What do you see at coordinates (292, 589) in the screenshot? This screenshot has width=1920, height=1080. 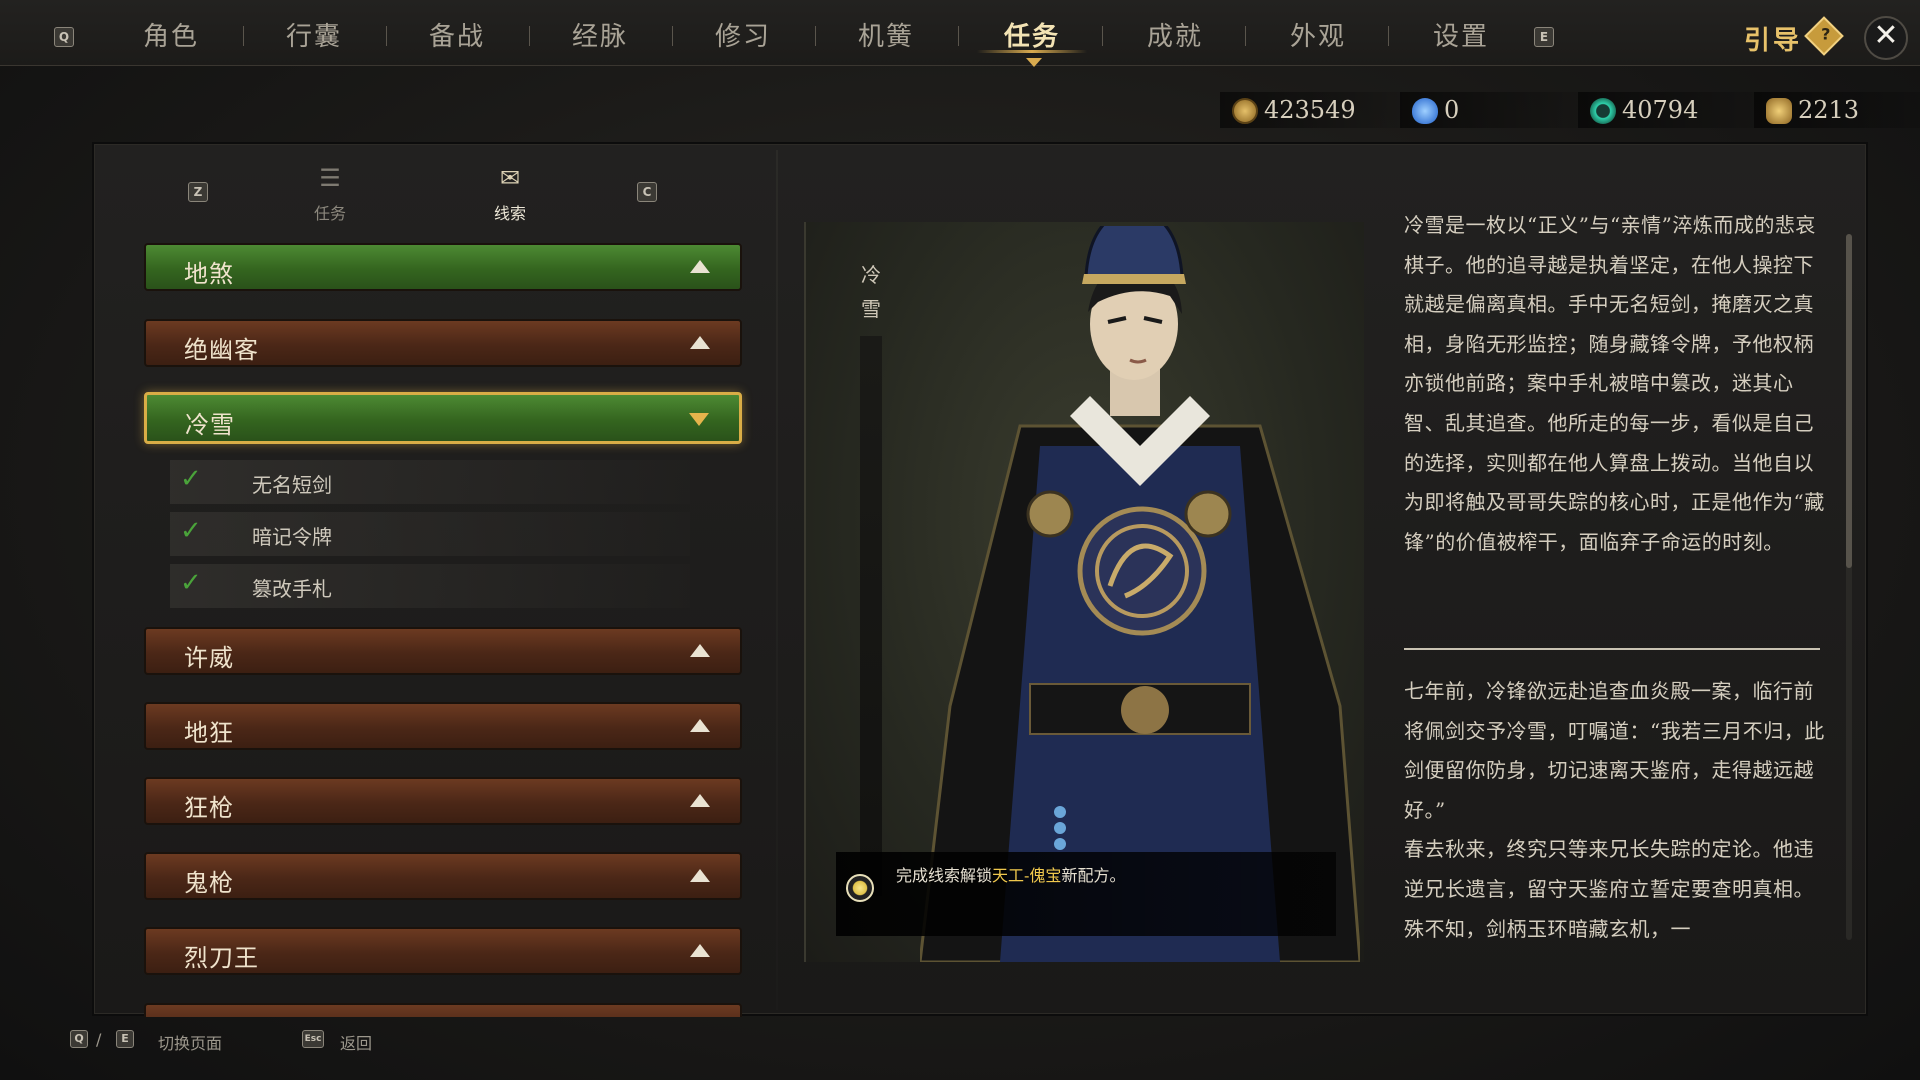 I see `clue-item-name: 篡改手札` at bounding box center [292, 589].